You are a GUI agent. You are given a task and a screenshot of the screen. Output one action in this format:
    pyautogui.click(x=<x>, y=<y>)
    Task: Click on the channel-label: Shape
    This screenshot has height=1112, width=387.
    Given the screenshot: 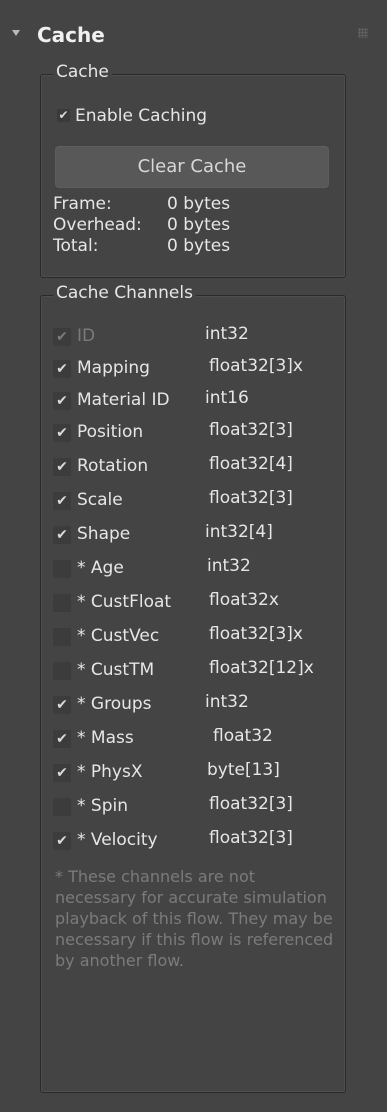 What is the action you would take?
    pyautogui.click(x=104, y=534)
    